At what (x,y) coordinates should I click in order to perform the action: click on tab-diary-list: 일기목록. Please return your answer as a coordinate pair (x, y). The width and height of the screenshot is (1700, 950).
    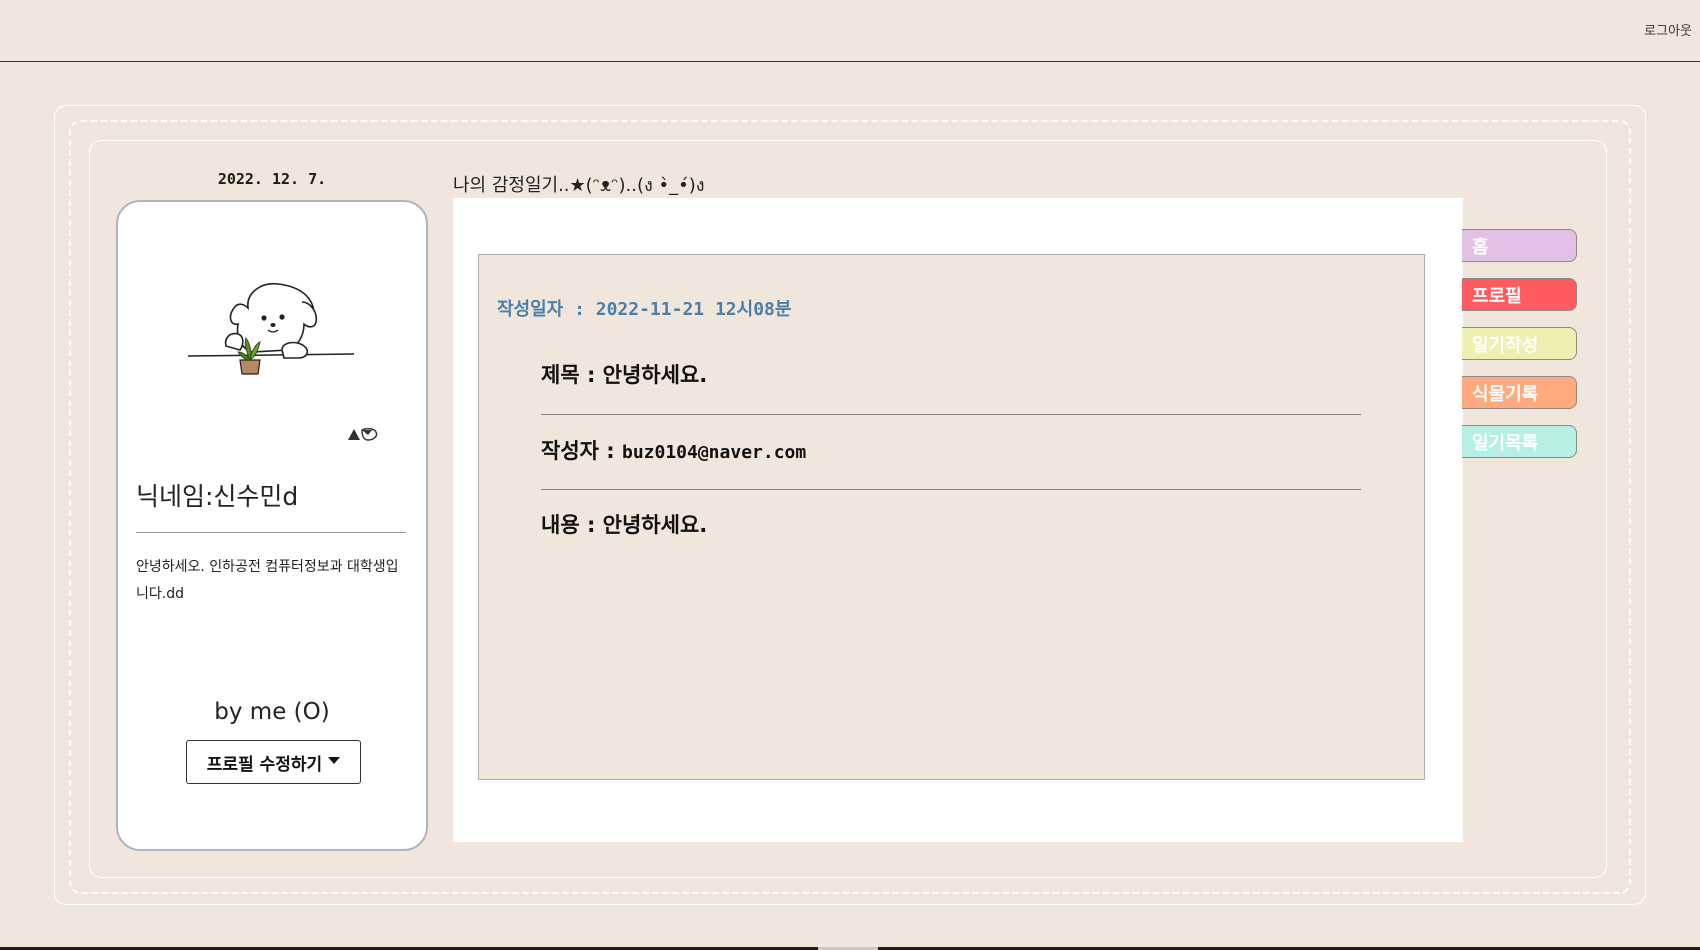
    Looking at the image, I should click on (1519, 441).